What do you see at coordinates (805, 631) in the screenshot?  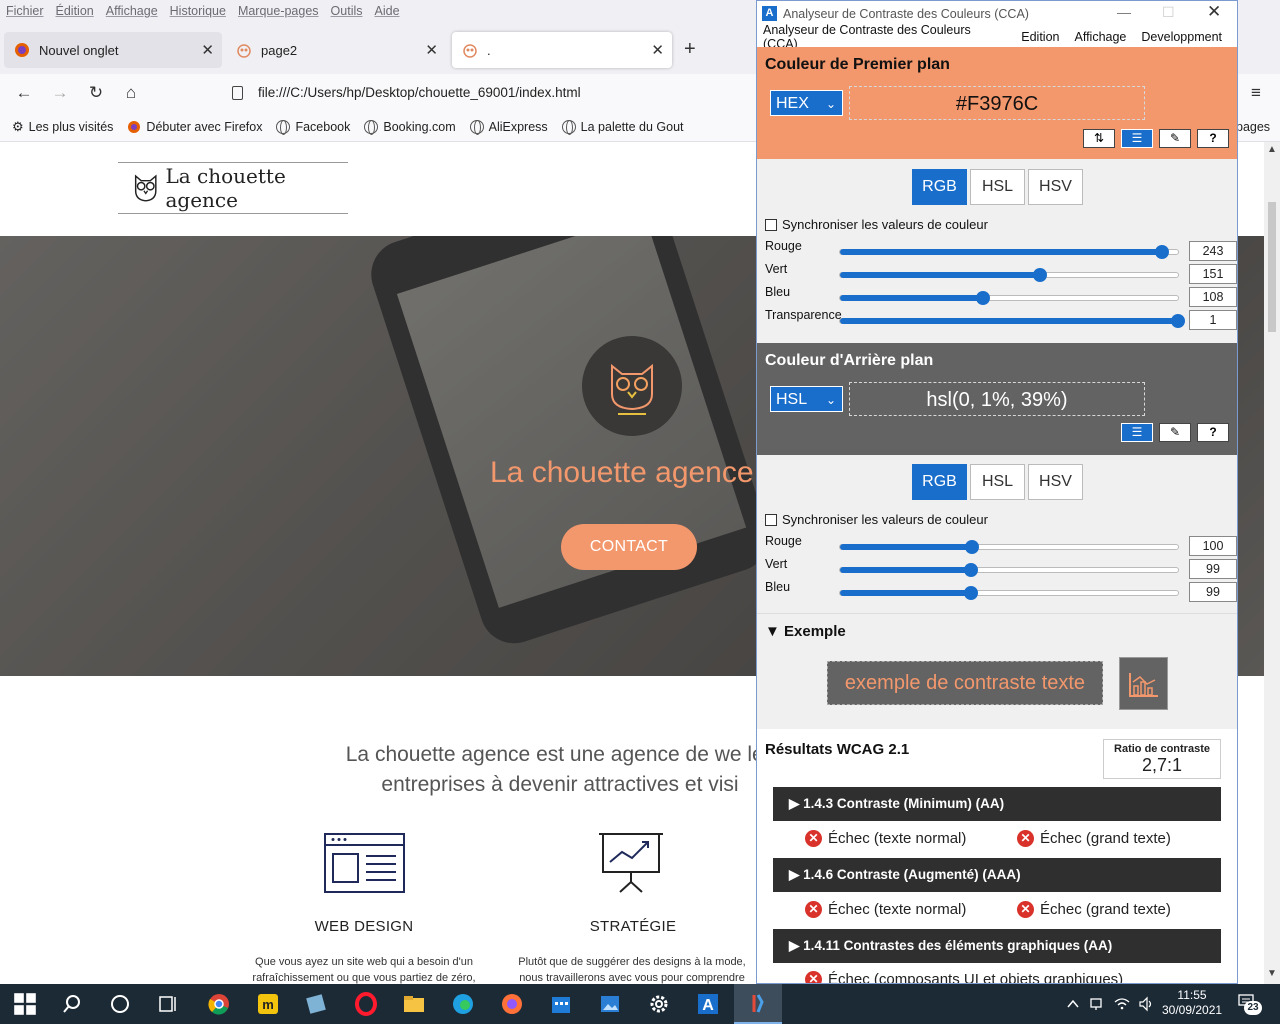 I see `example-section-toggle: ▼ Exemple` at bounding box center [805, 631].